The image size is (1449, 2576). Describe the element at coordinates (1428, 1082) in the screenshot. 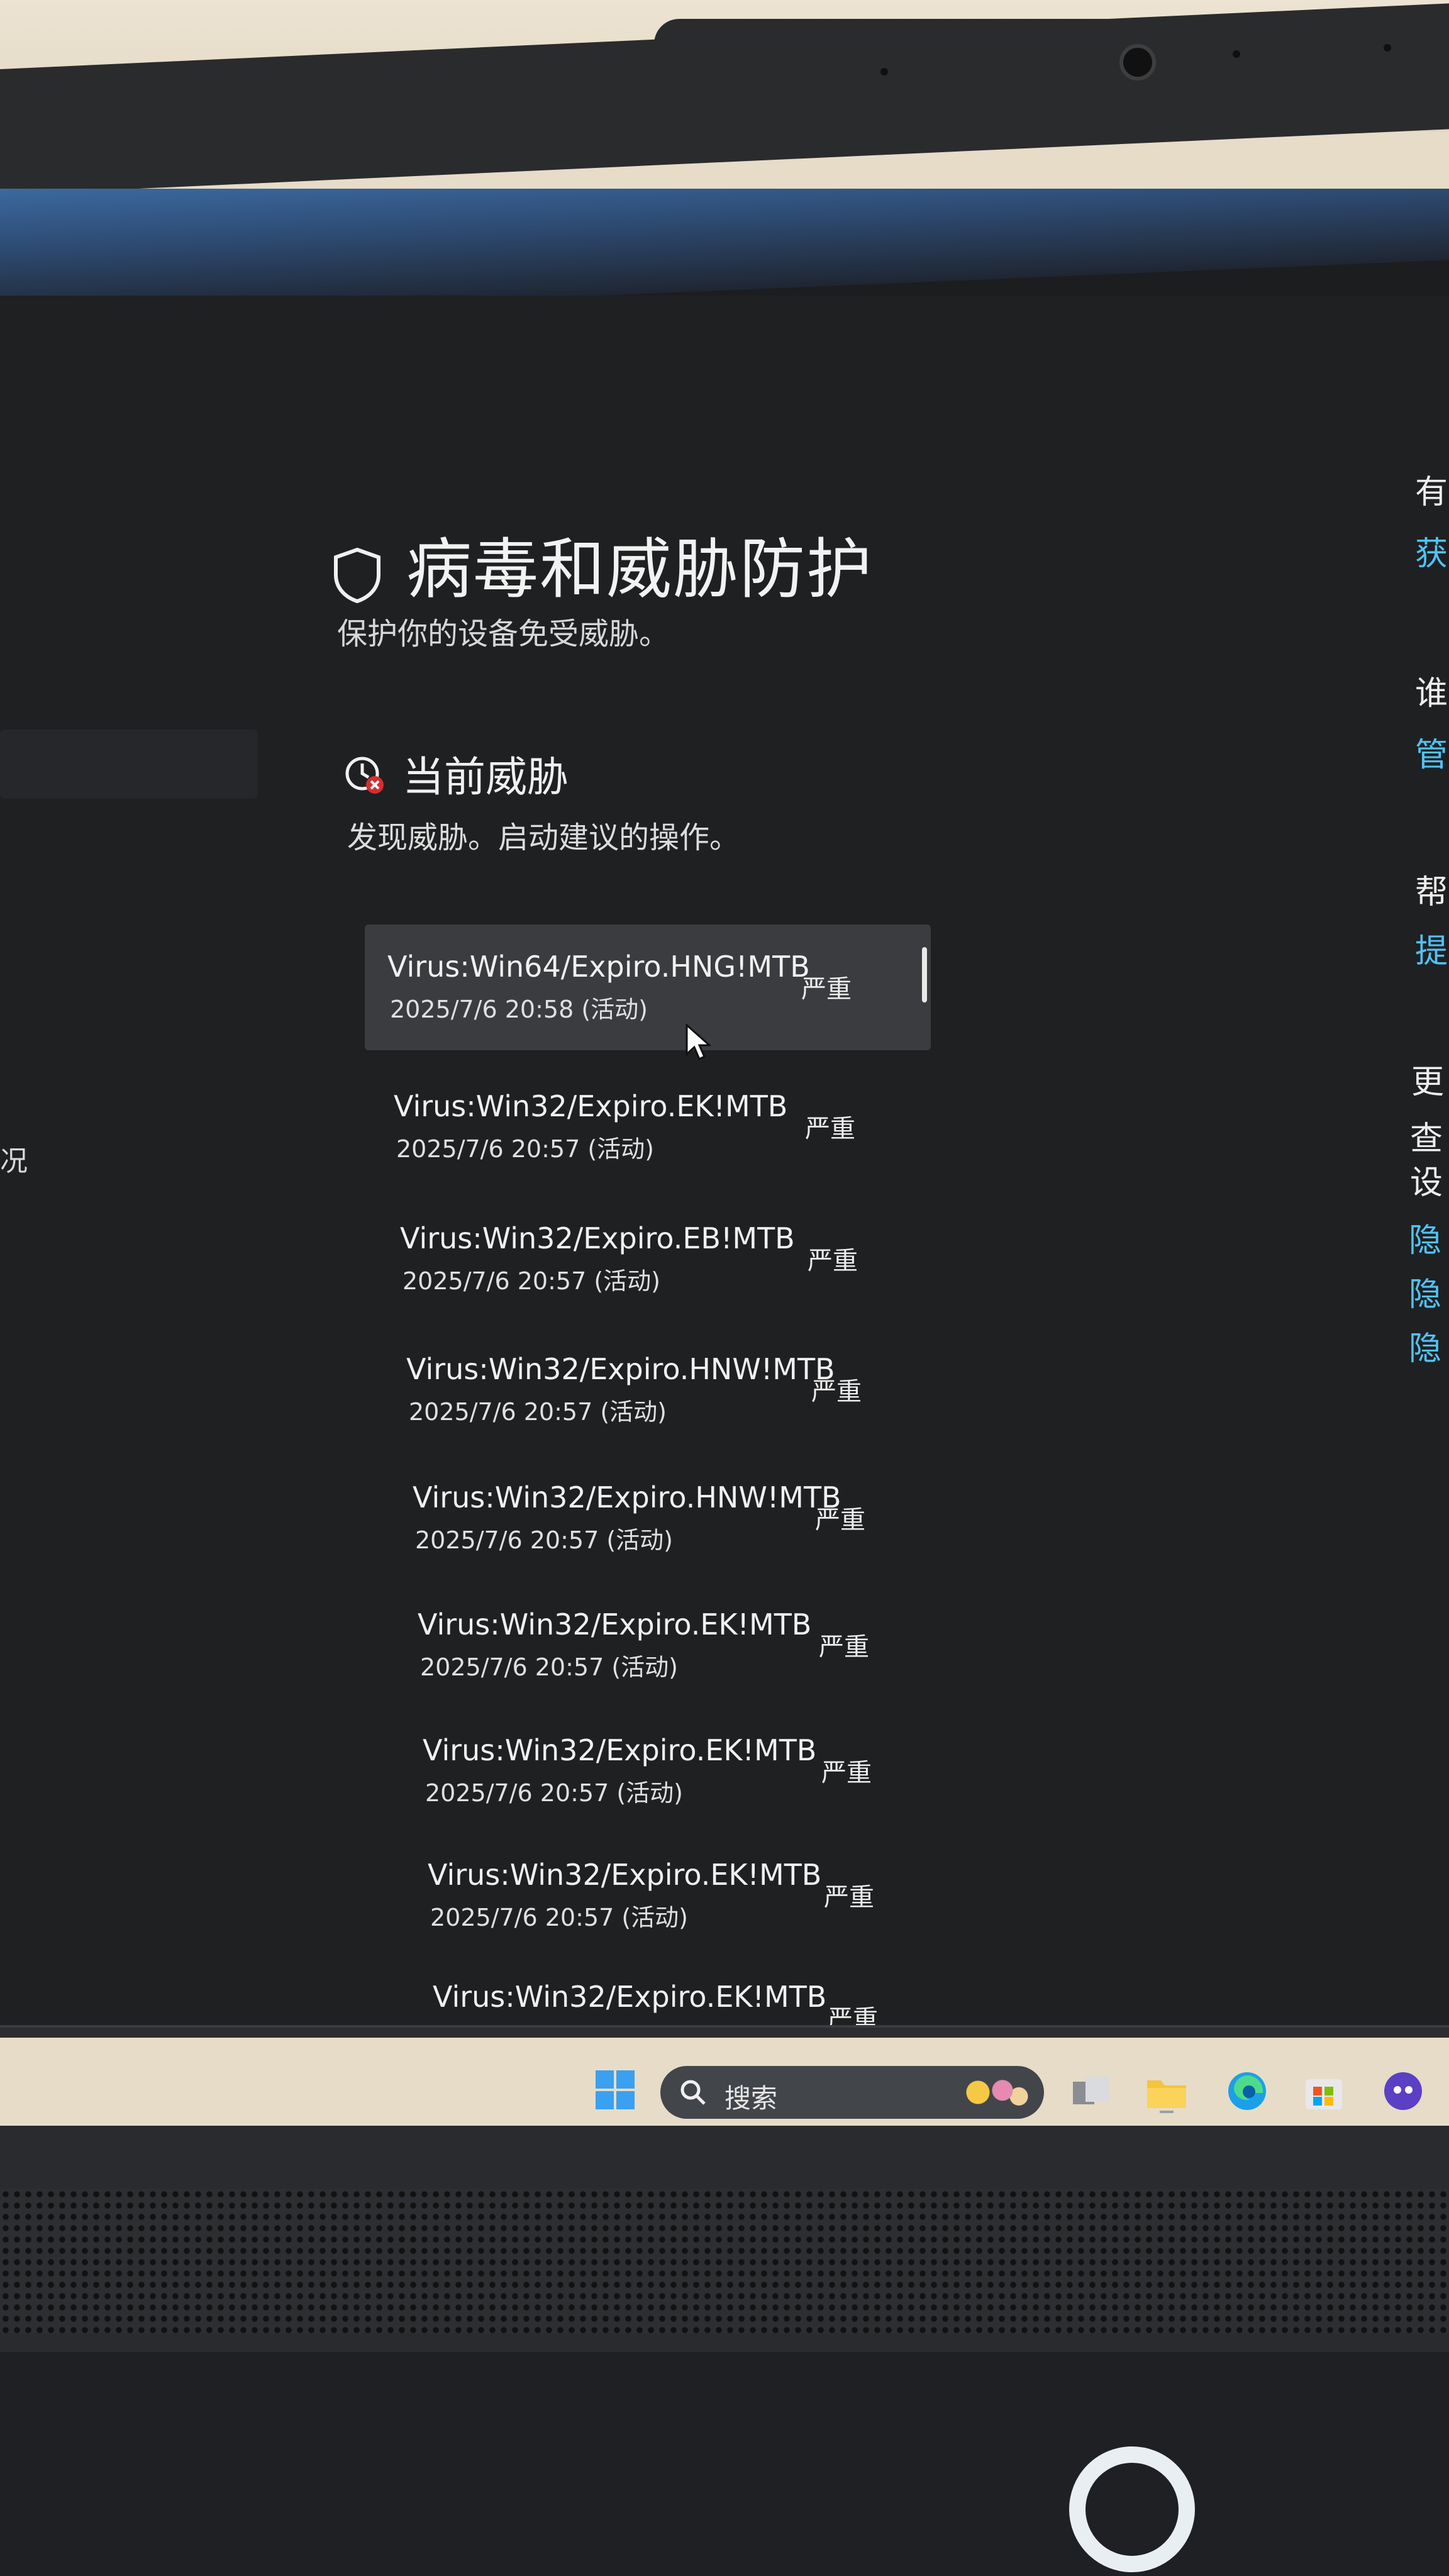

I see `sidebar-heading: 更` at that location.